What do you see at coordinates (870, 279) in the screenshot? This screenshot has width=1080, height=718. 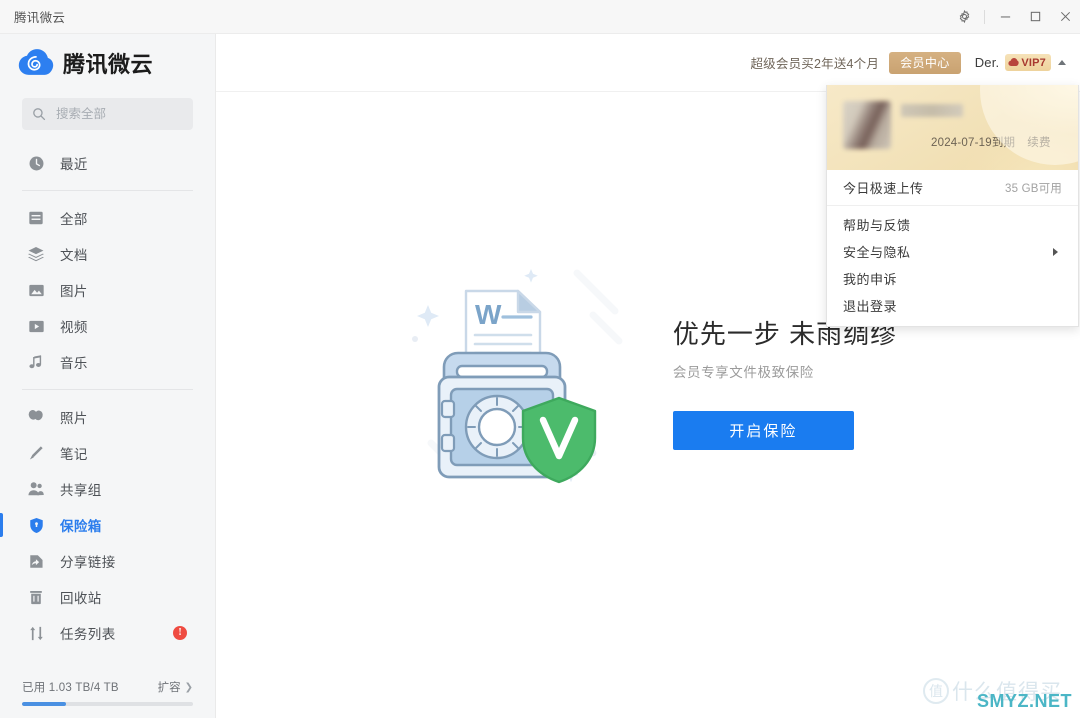 I see `menu-item-label: 我的申诉` at bounding box center [870, 279].